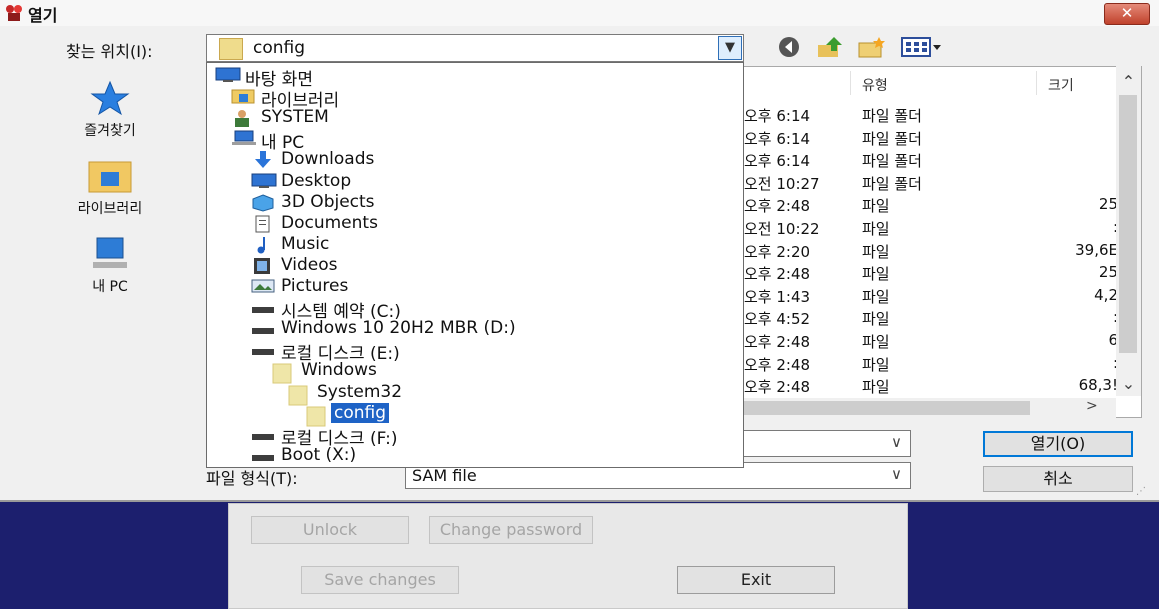  I want to click on dropdown-item: 3D Objects, so click(489, 202).